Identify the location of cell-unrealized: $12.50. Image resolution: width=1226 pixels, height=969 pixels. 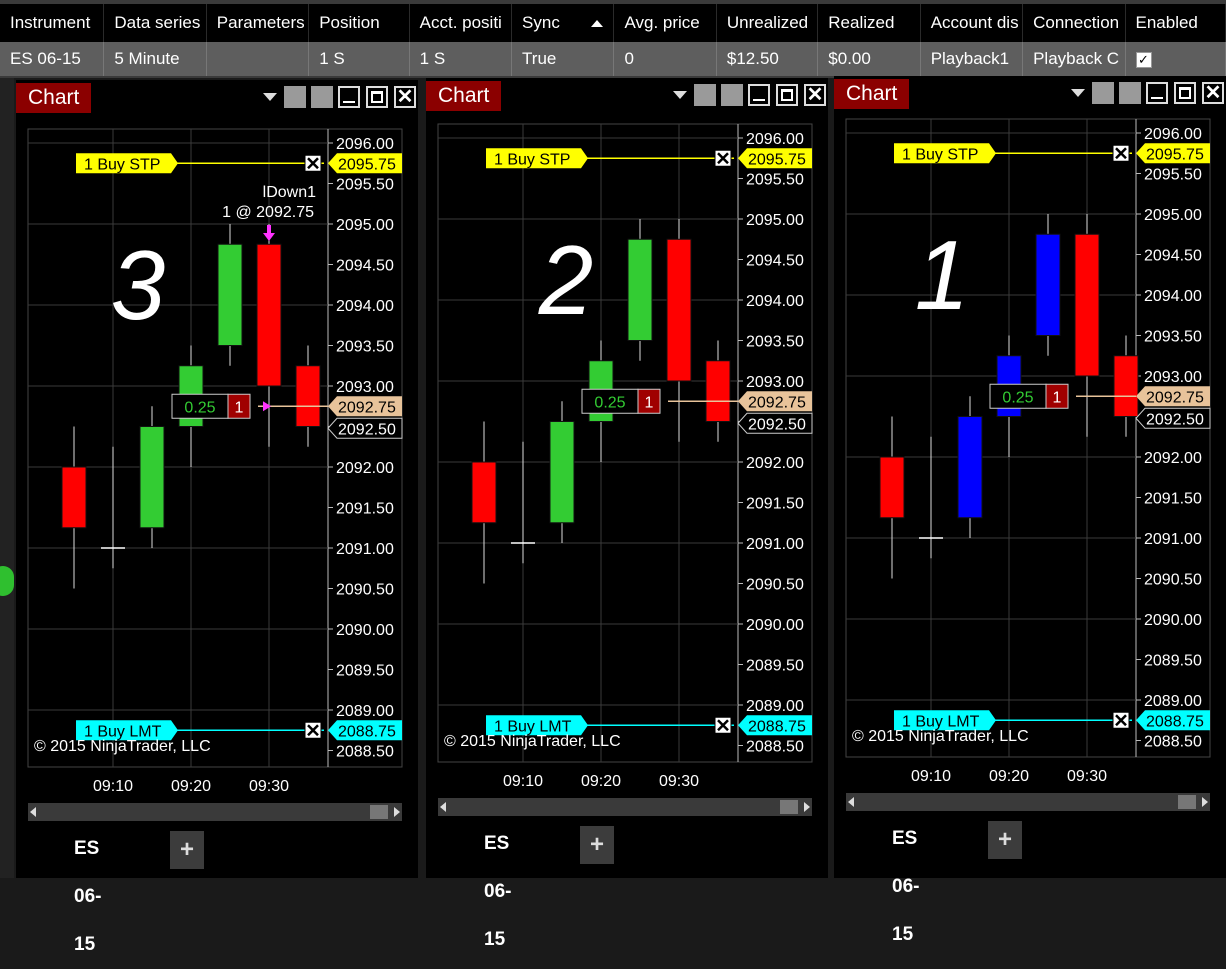
(768, 59).